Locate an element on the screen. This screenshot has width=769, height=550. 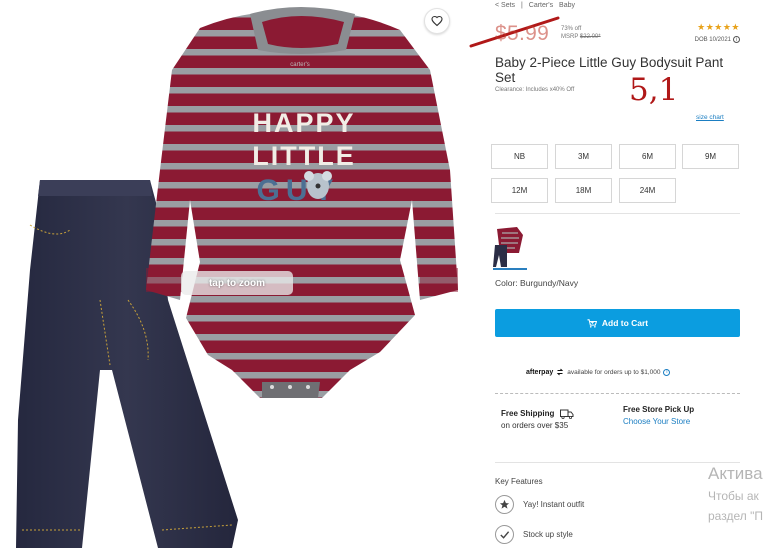
wishlist-button is located at coordinates (437, 21).